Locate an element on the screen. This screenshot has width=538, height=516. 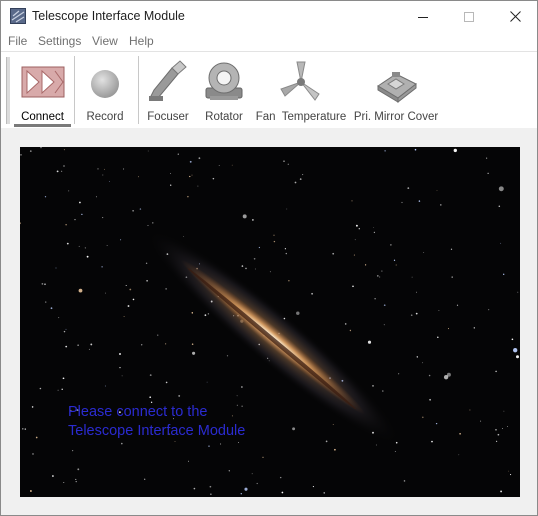
mirror-cover-icon is located at coordinates (397, 88).